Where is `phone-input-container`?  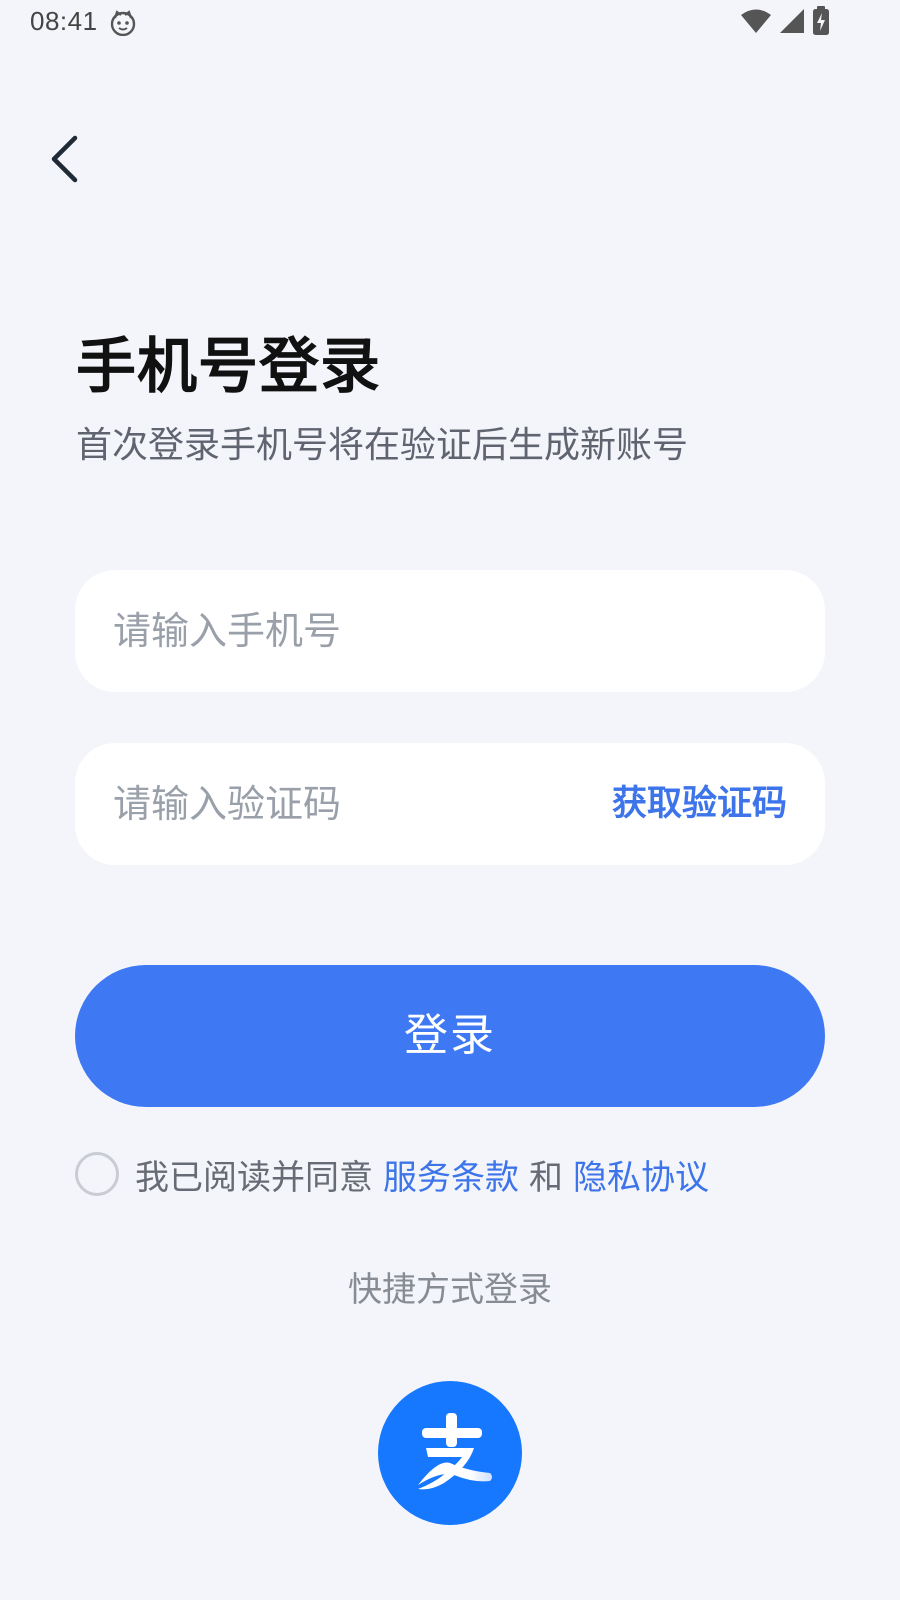
phone-input-container is located at coordinates (450, 631).